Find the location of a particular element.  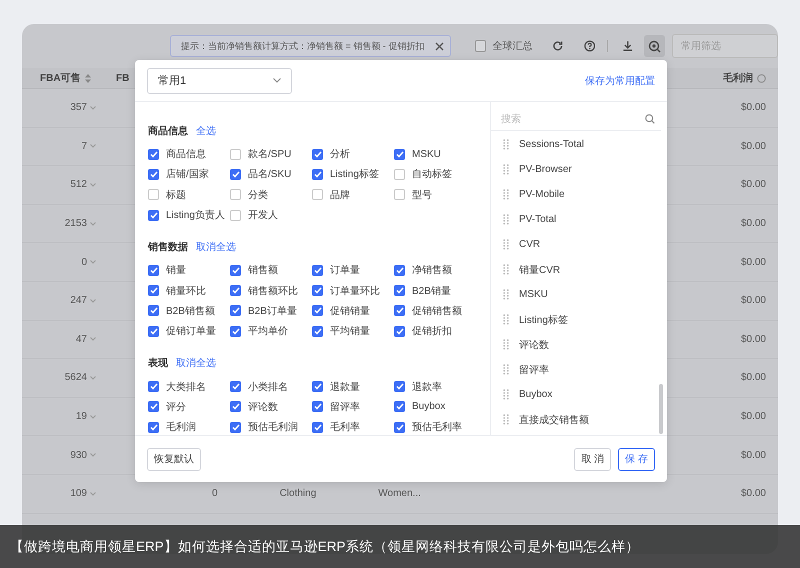

checkbox-label: 订单量 is located at coordinates (345, 270).